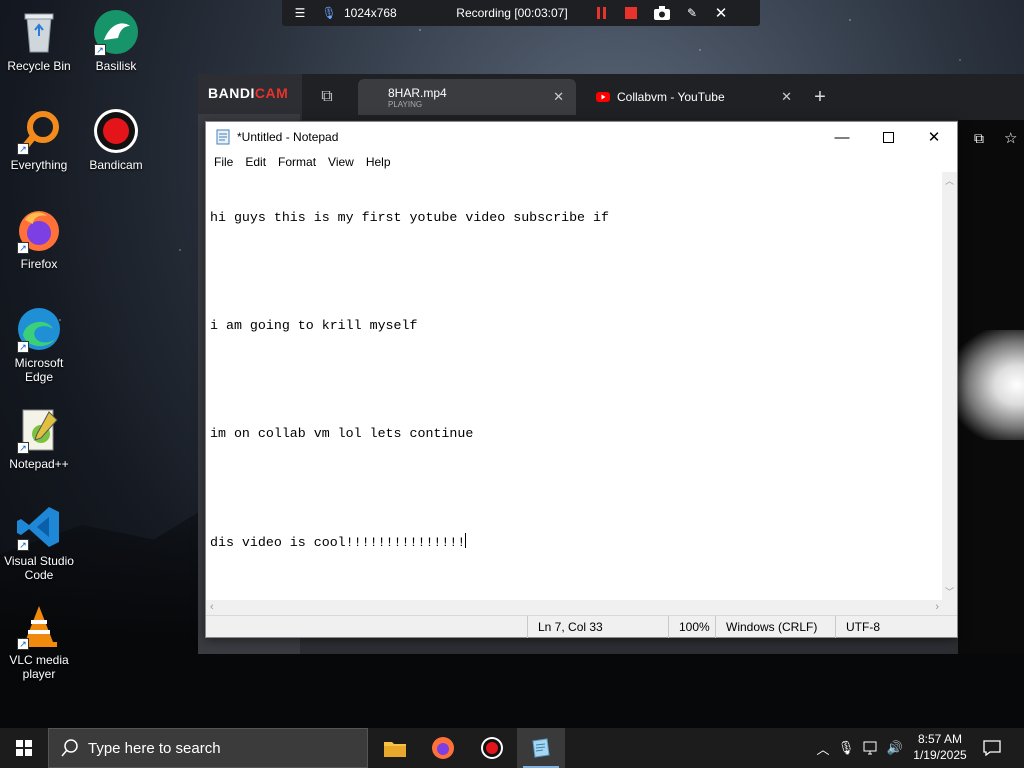 This screenshot has width=1024, height=768. I want to click on desktop-icon-vscode: ↗ Visual Studio Code, so click(39, 542).